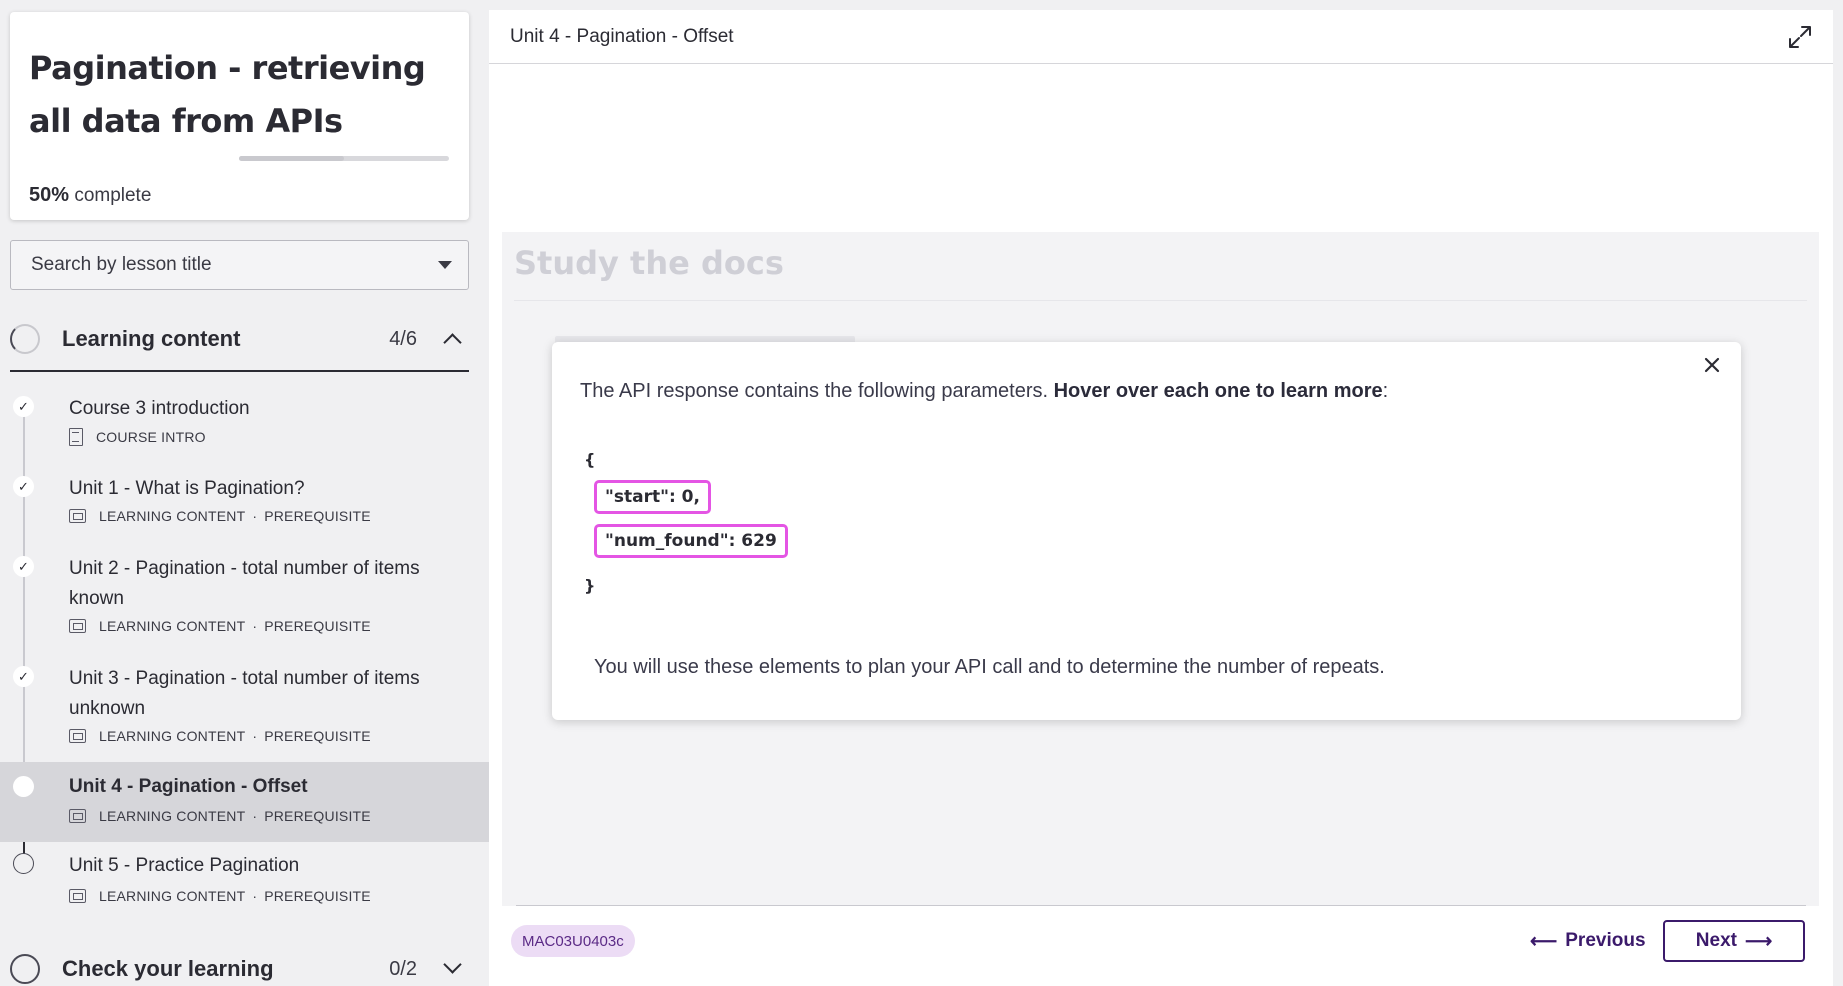 The width and height of the screenshot is (1843, 986). I want to click on lesson-meta: COURSE INTRO, so click(137, 437).